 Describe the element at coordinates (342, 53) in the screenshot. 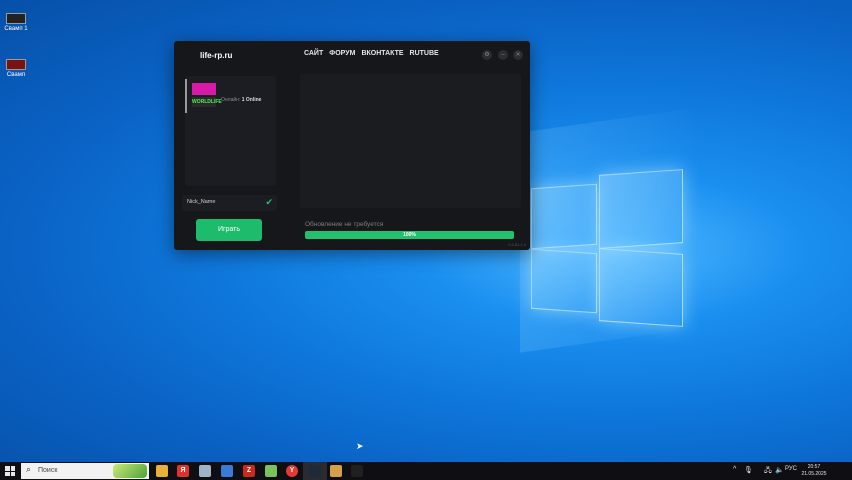

I see `nav-forum-link: ФОРУМ` at that location.